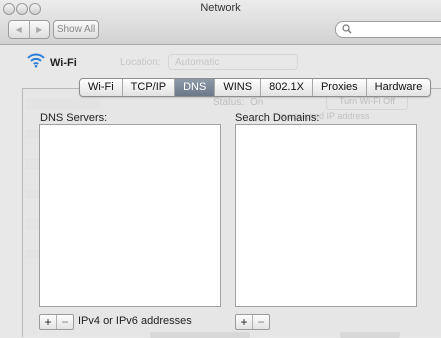 This screenshot has height=338, width=441. Describe the element at coordinates (229, 102) in the screenshot. I see `status-label: Status:` at that location.